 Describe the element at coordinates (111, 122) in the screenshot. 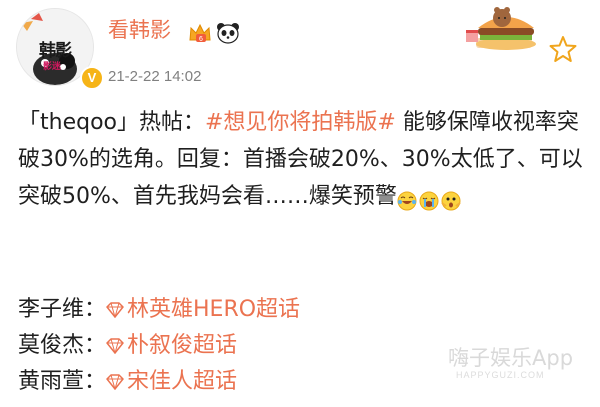

I see `post-text-prefix: 「theqoo」热帖：` at that location.